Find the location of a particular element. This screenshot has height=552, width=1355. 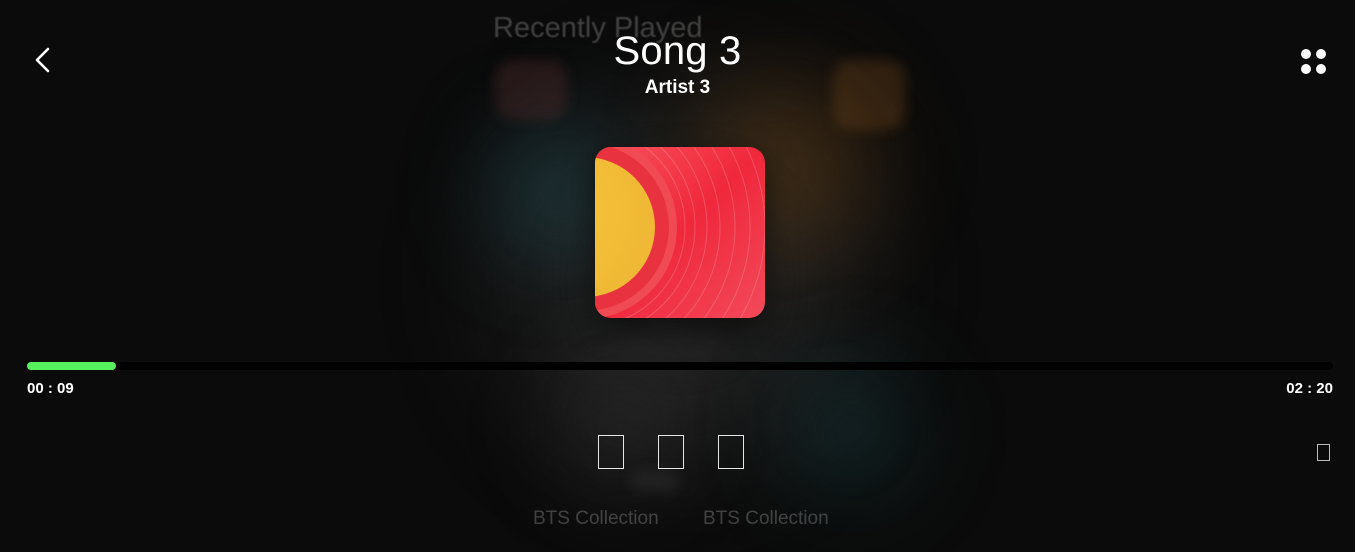

vinyl-record-icon is located at coordinates (680, 232).